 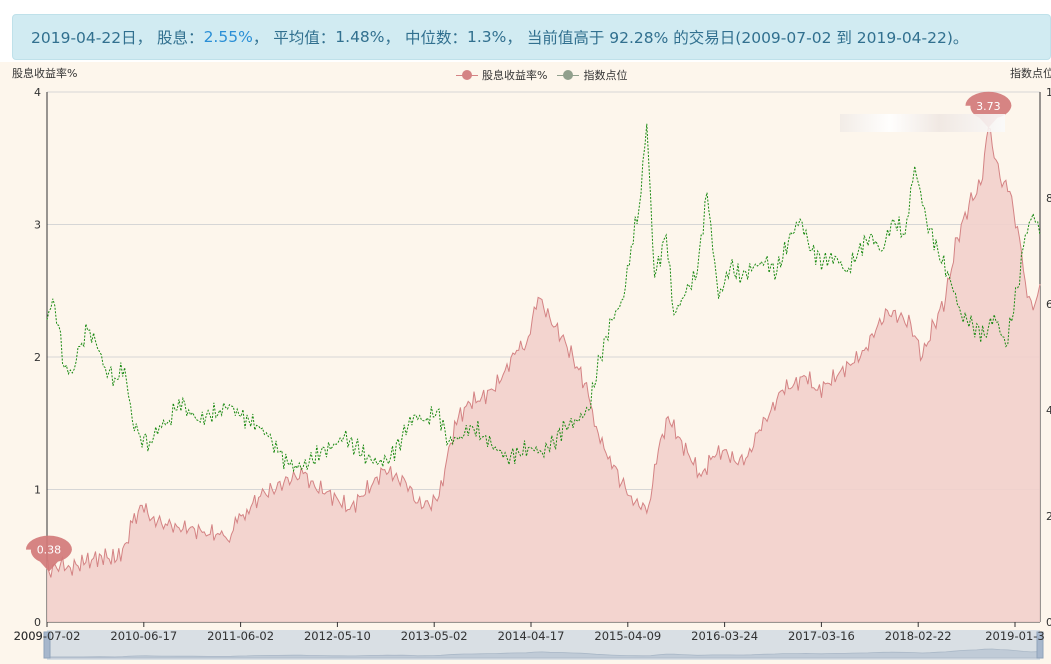 What do you see at coordinates (84, 38) in the screenshot?
I see `banner-date: 2019-04-22日` at bounding box center [84, 38].